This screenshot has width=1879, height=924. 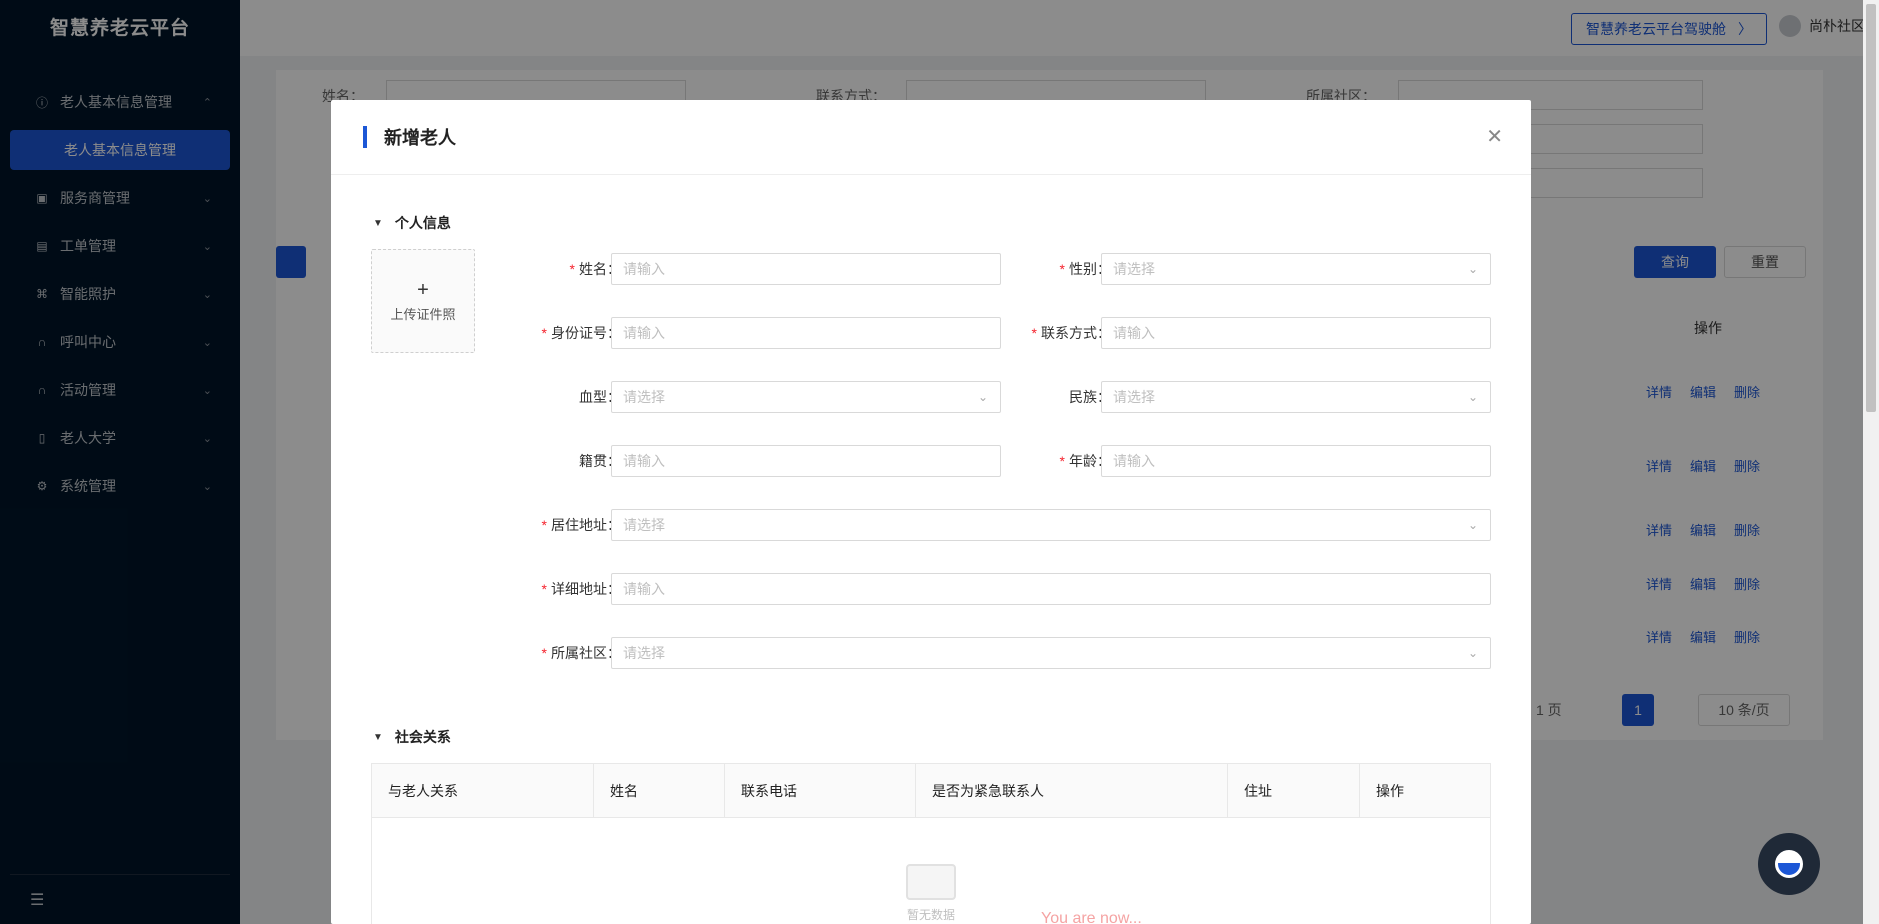 I want to click on id-number-label: * 身份证号：, so click(x=581, y=333).